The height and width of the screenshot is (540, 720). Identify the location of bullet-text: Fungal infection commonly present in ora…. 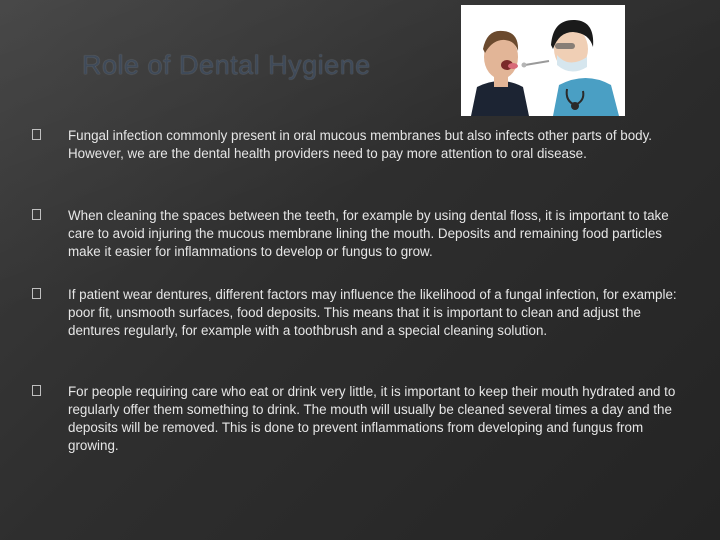
(360, 144).